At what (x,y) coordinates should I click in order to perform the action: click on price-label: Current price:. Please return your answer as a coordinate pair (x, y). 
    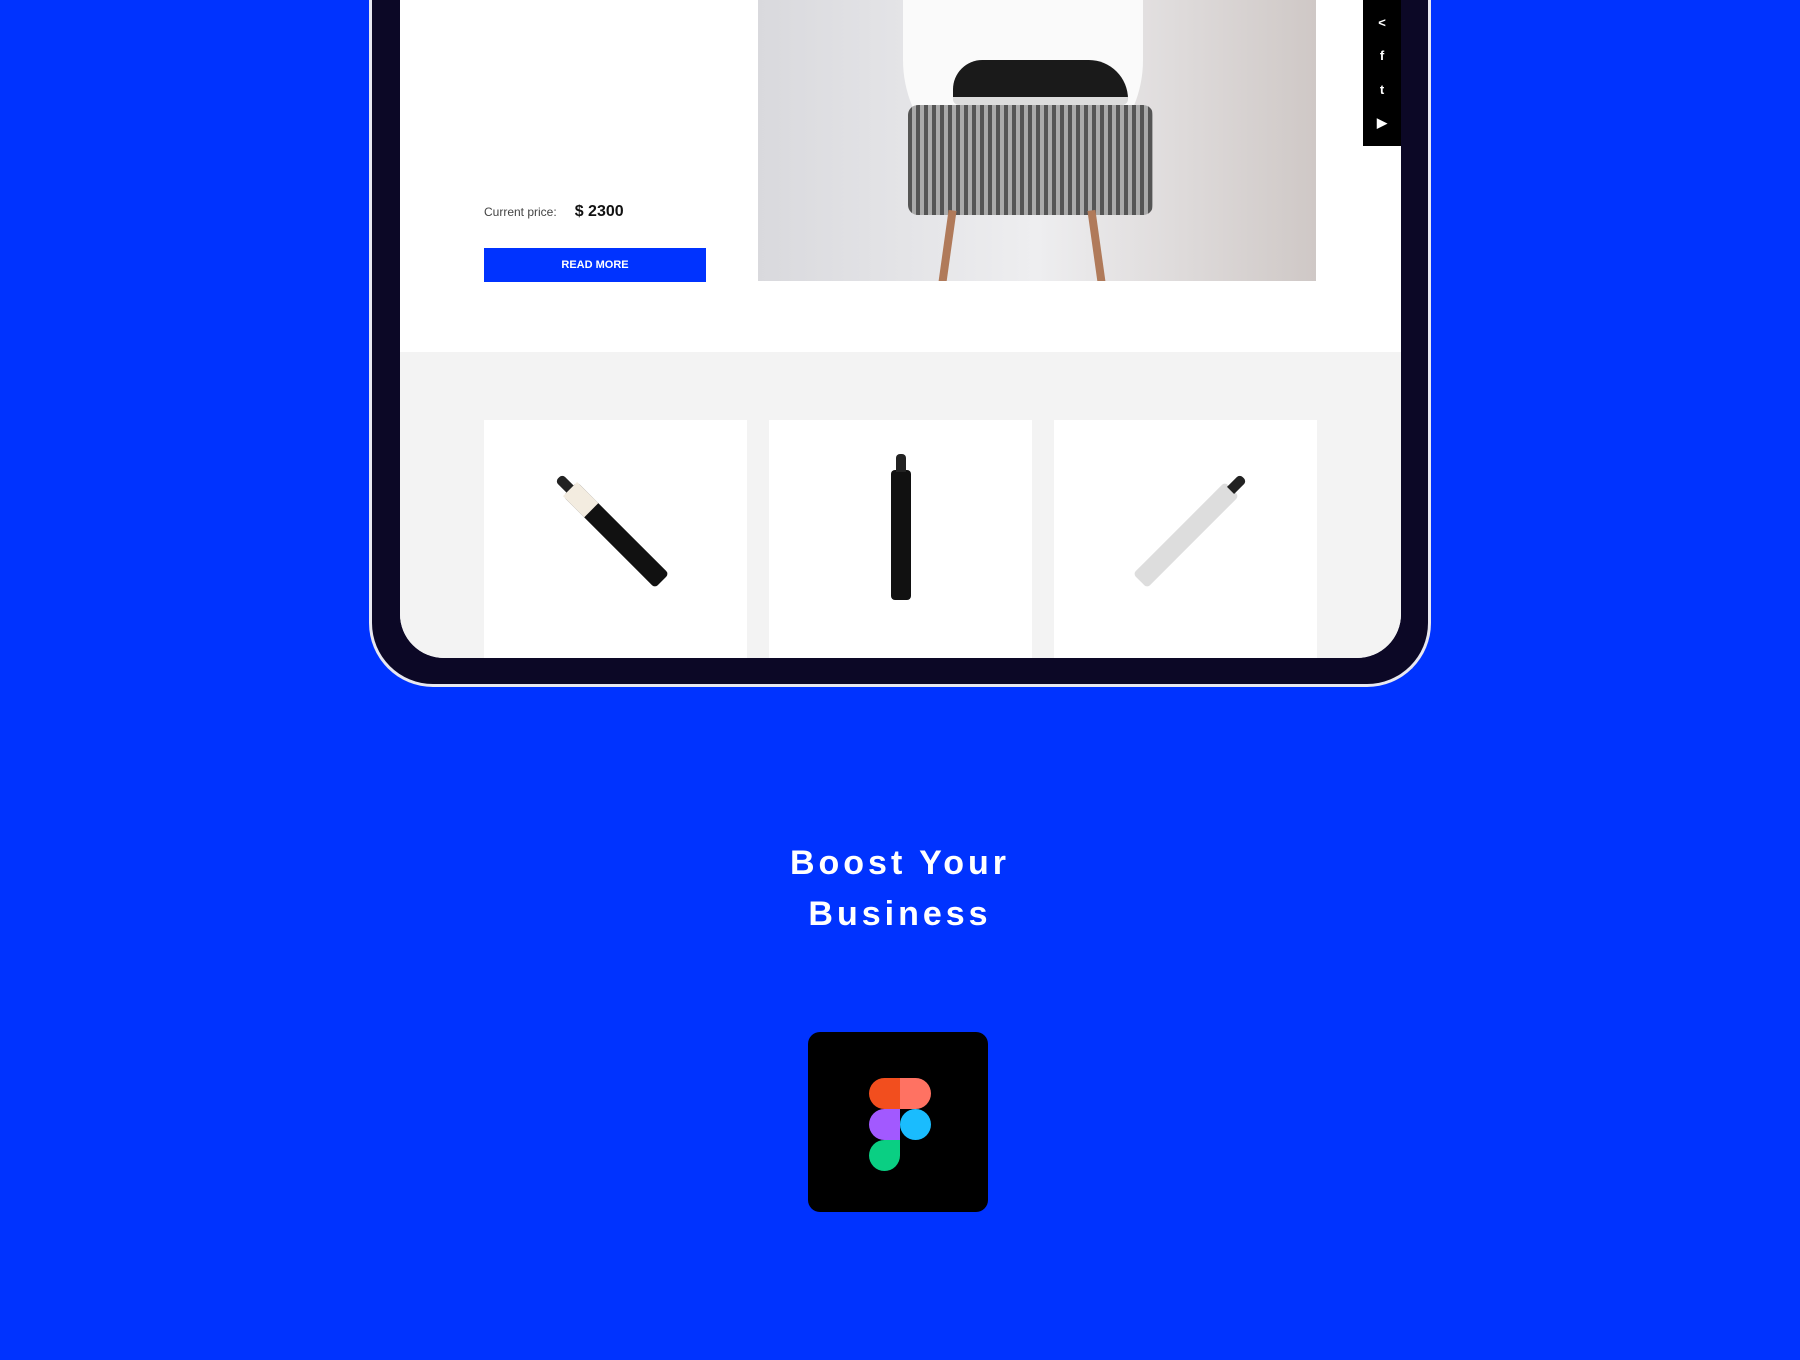
    Looking at the image, I should click on (520, 212).